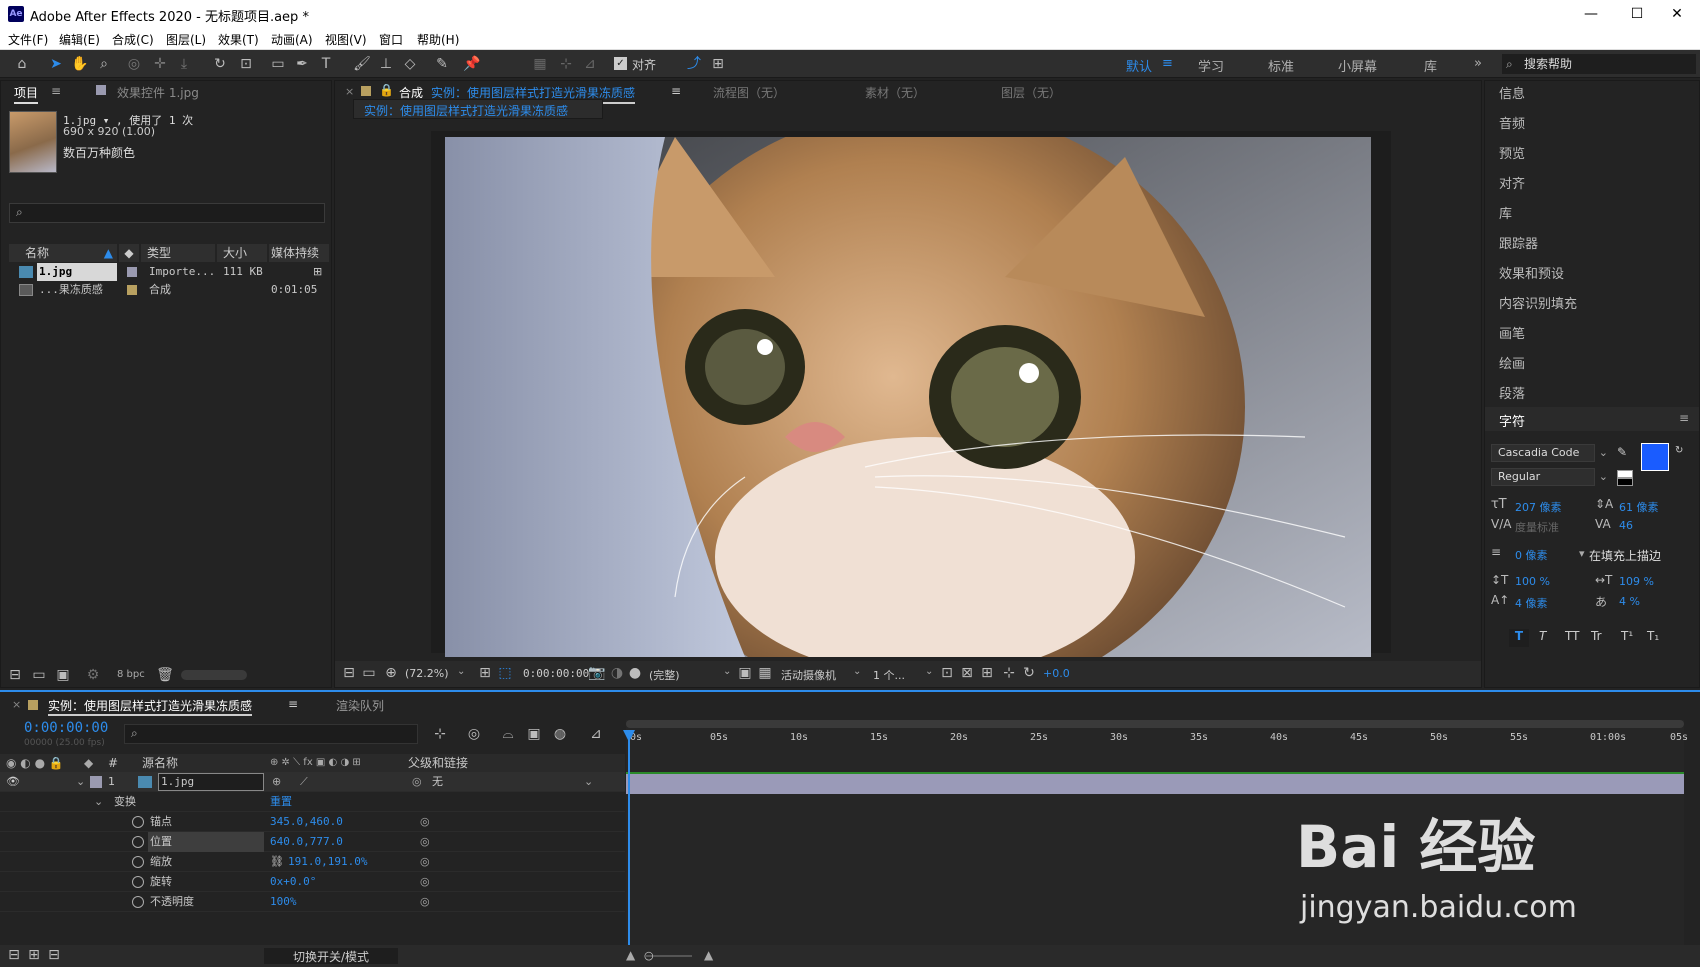 The height and width of the screenshot is (967, 1700). Describe the element at coordinates (1031, 92) in the screenshot. I see `tab-layer: 图层（无）` at that location.